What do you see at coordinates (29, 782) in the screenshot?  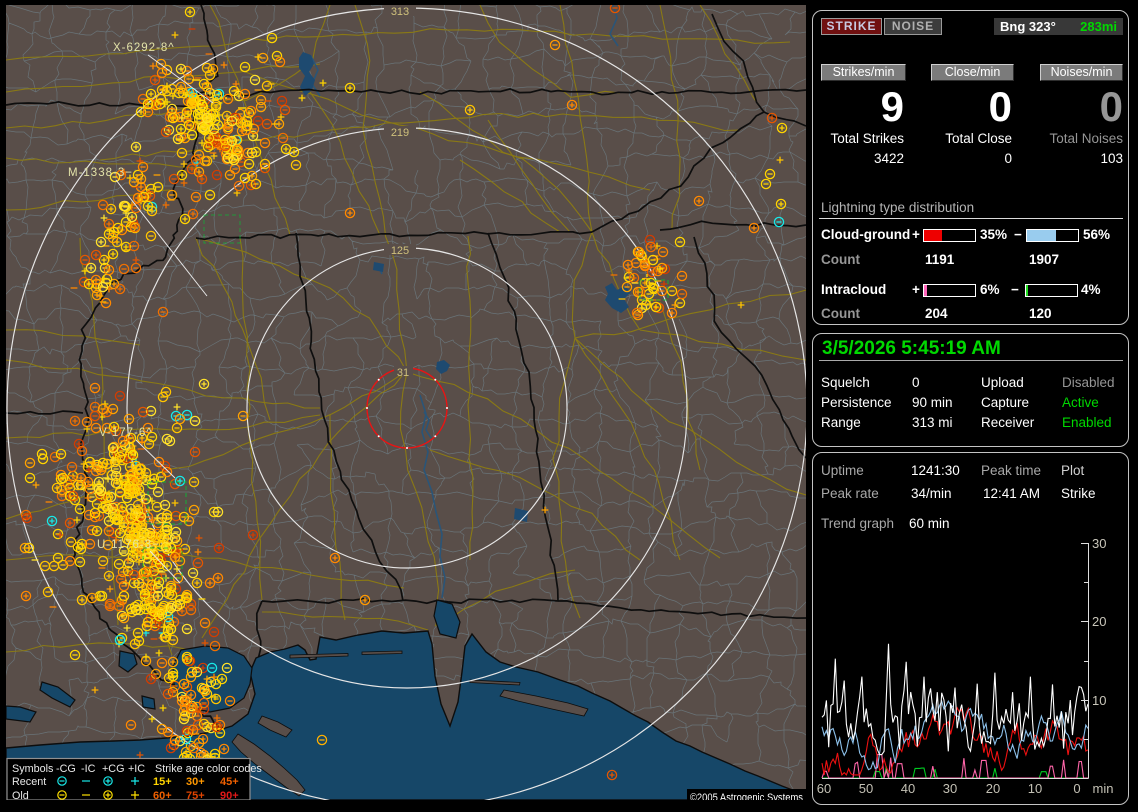 I see `svg-text: Recent` at bounding box center [29, 782].